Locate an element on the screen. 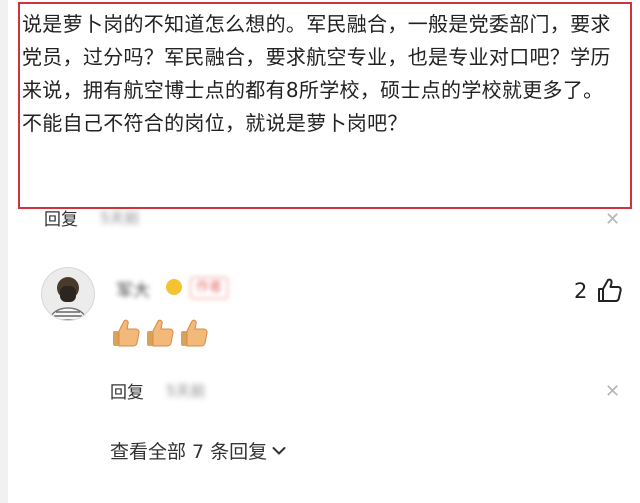 This screenshot has width=640, height=503. like-count: 2 is located at coordinates (581, 291).